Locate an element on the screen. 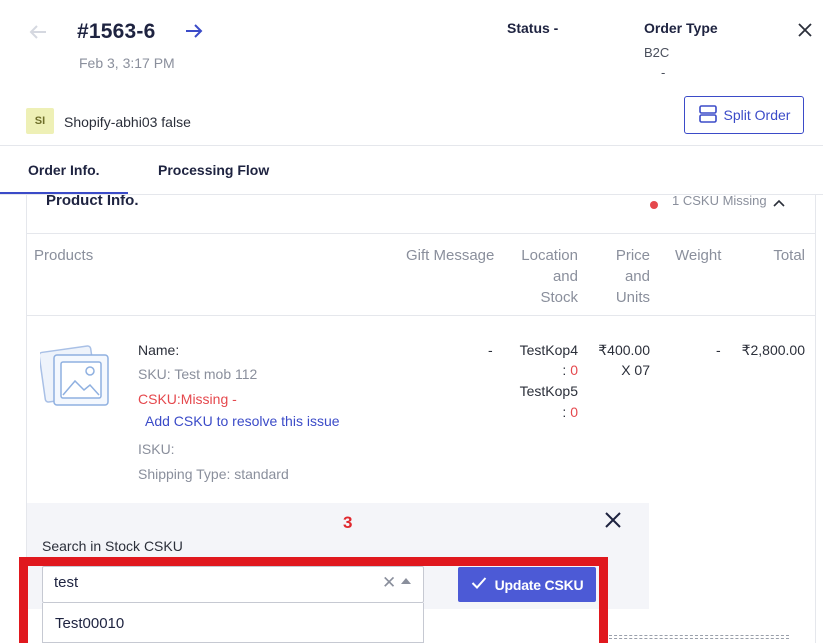 Image resolution: width=823 pixels, height=643 pixels. product-csku-missing: CSKU:Missing - is located at coordinates (187, 399).